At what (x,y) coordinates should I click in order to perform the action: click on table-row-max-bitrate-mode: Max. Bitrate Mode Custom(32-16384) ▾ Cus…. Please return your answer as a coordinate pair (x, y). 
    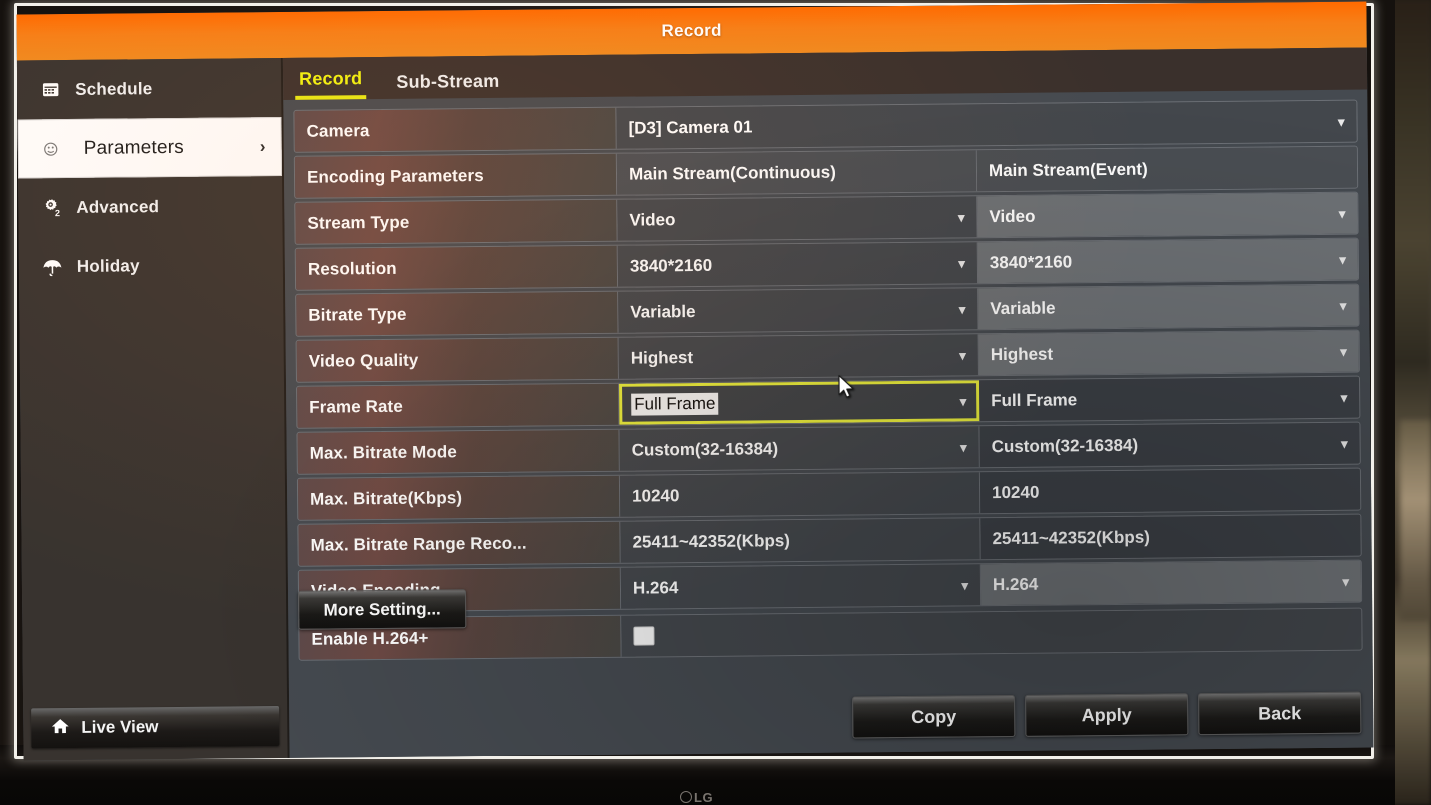
    Looking at the image, I should click on (828, 448).